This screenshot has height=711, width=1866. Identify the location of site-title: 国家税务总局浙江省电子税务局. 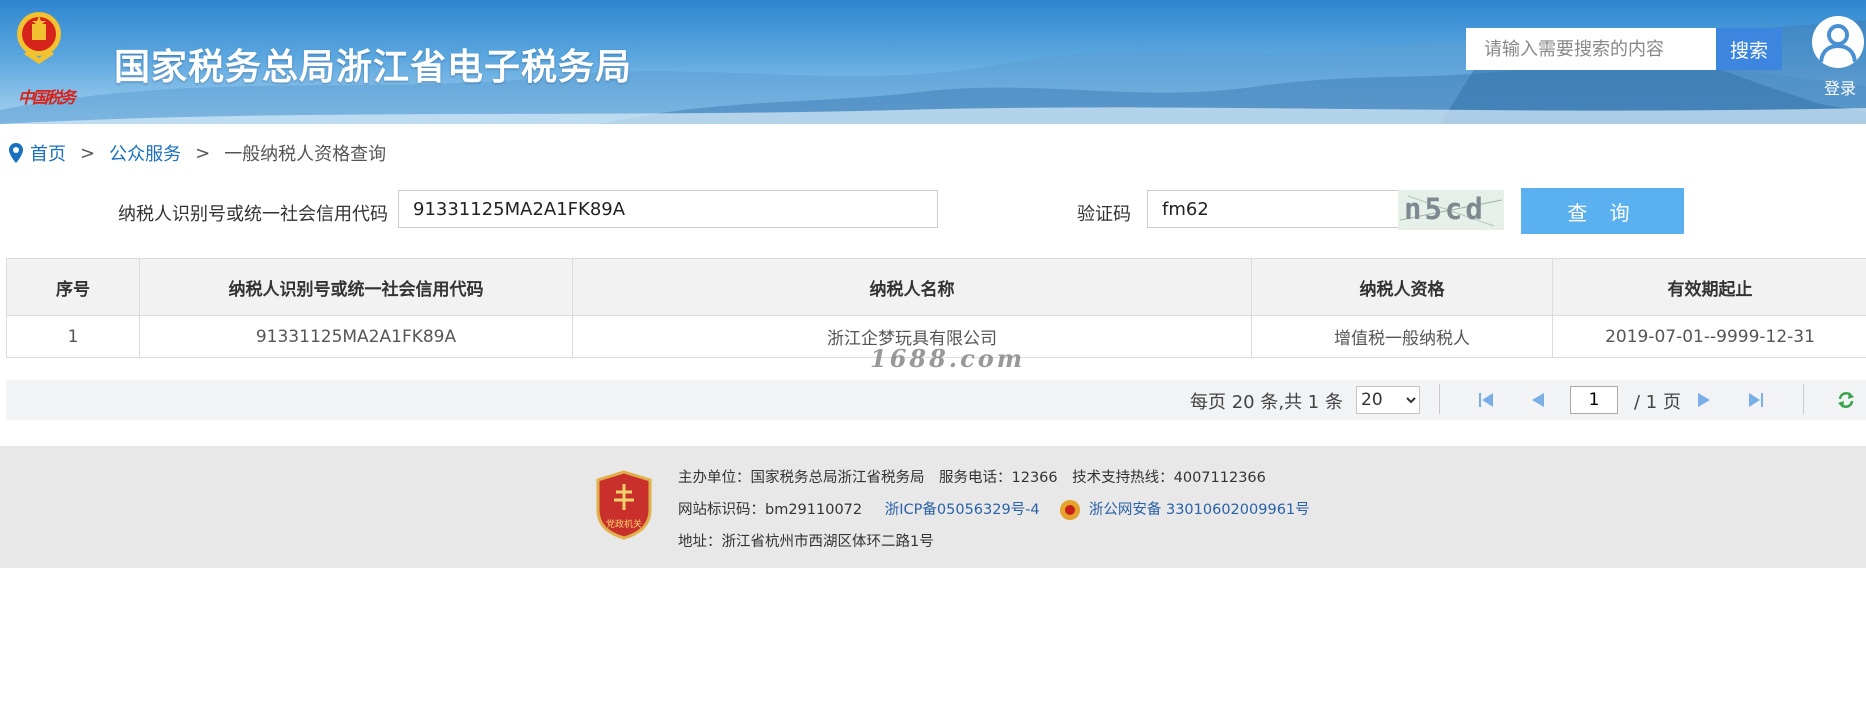
(373, 67).